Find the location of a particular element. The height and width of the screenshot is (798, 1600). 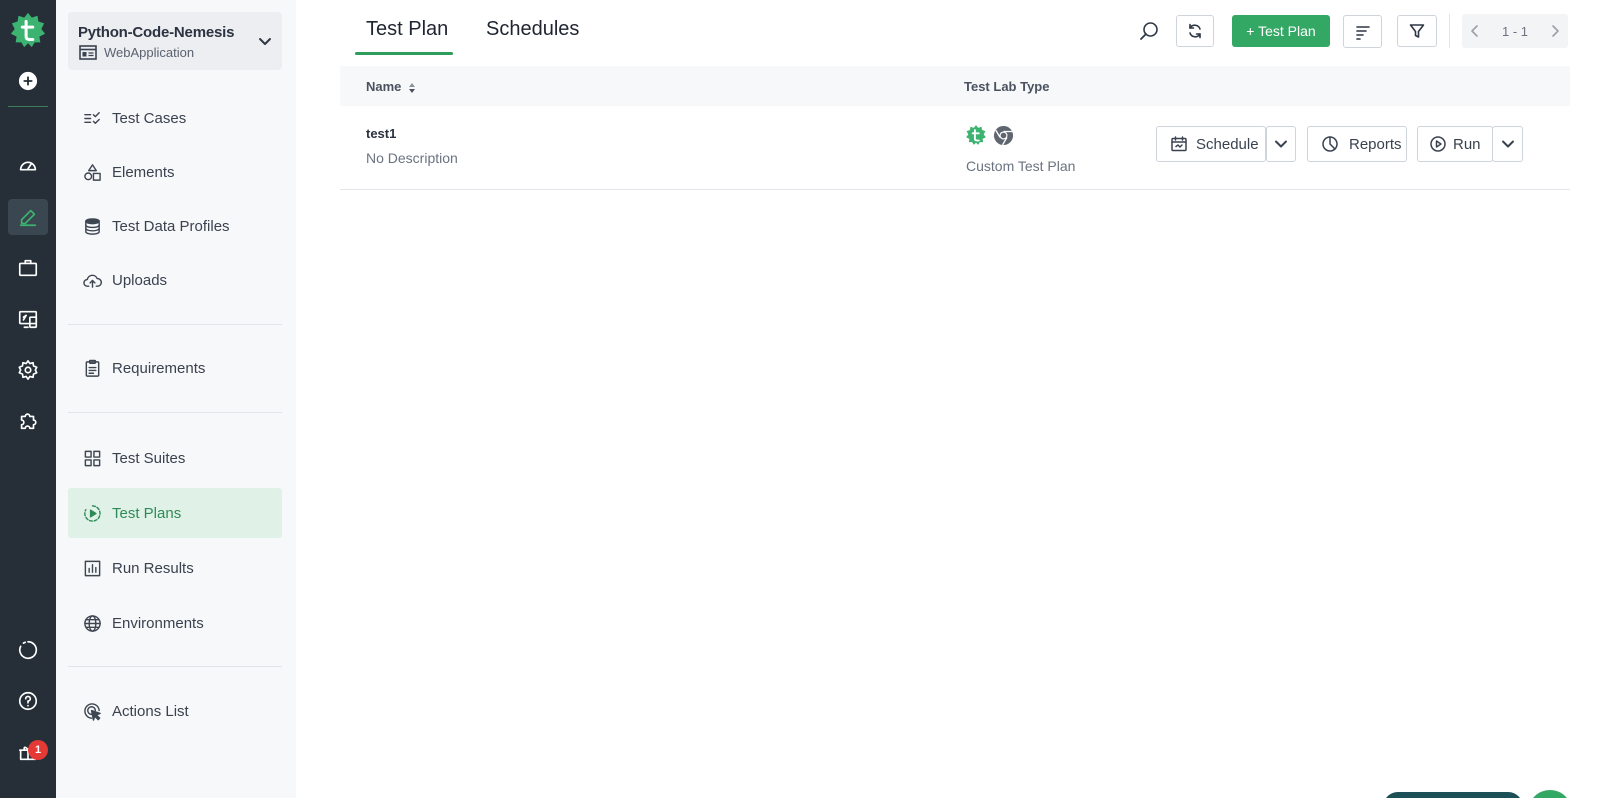

database-icon is located at coordinates (92, 226).